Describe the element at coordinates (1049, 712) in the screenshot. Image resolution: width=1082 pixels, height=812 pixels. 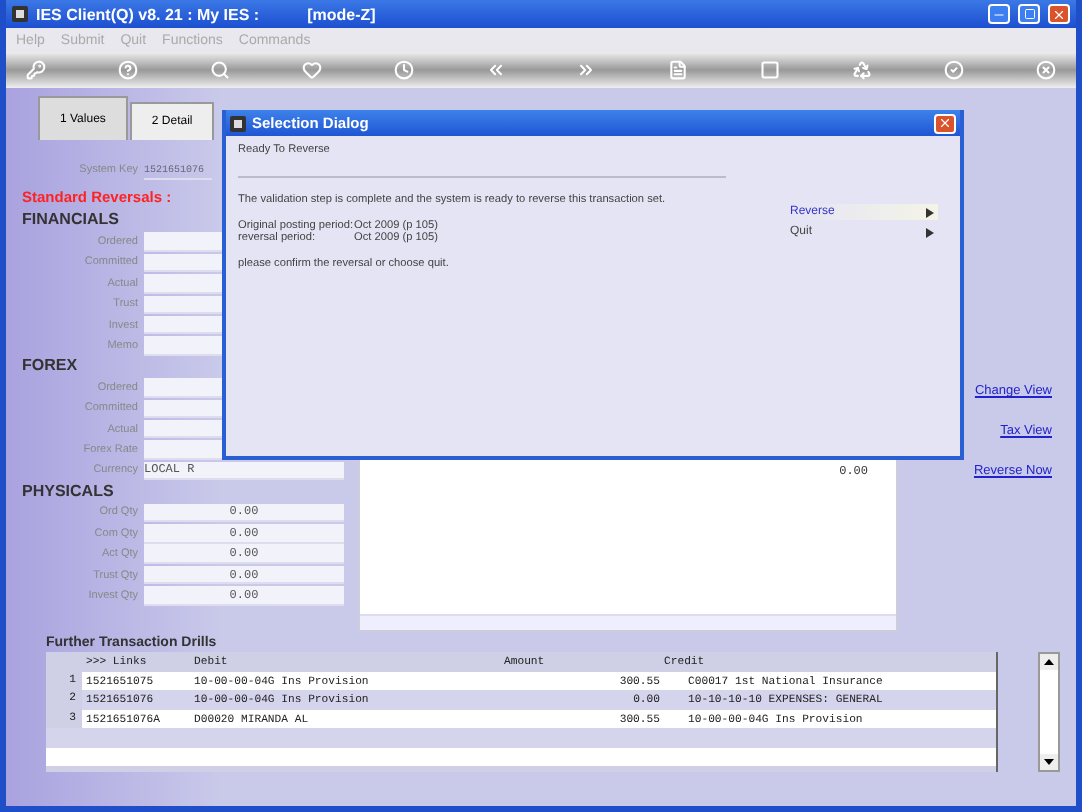
I see `vertical-scrollbar` at that location.